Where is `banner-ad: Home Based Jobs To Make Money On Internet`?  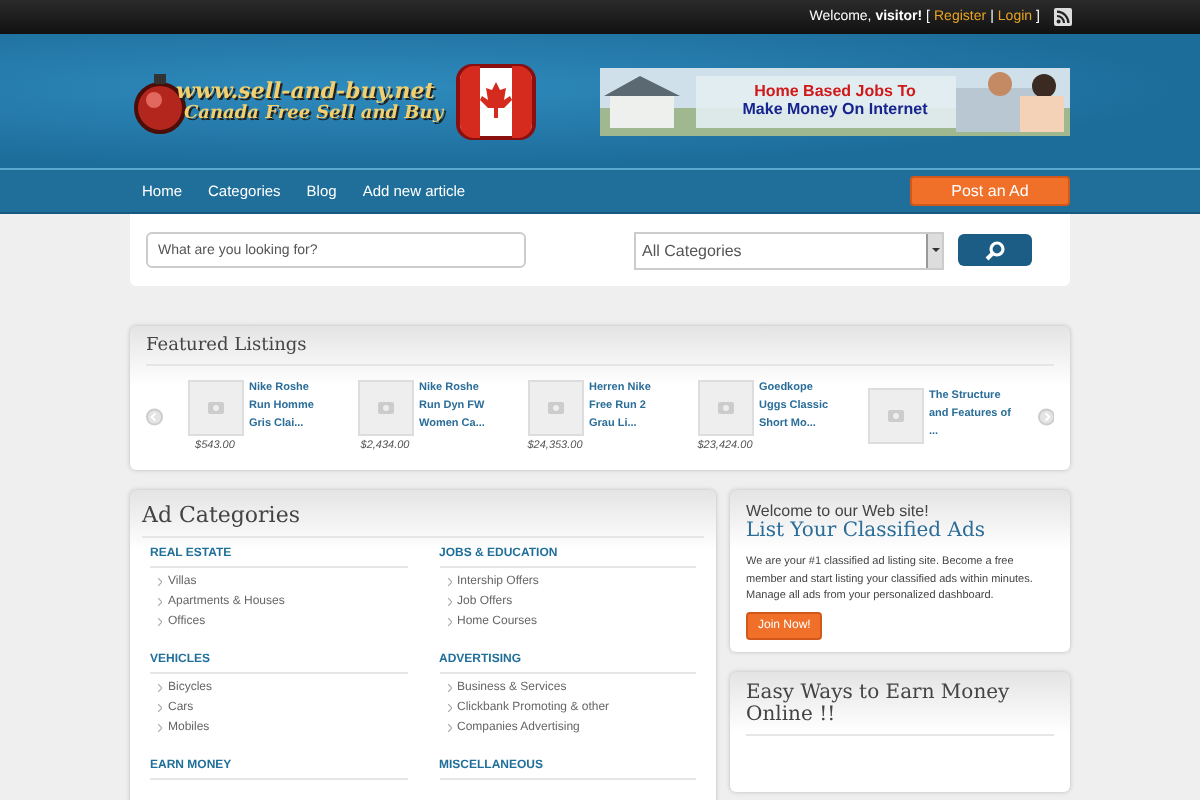
banner-ad: Home Based Jobs To Make Money On Internet is located at coordinates (835, 101).